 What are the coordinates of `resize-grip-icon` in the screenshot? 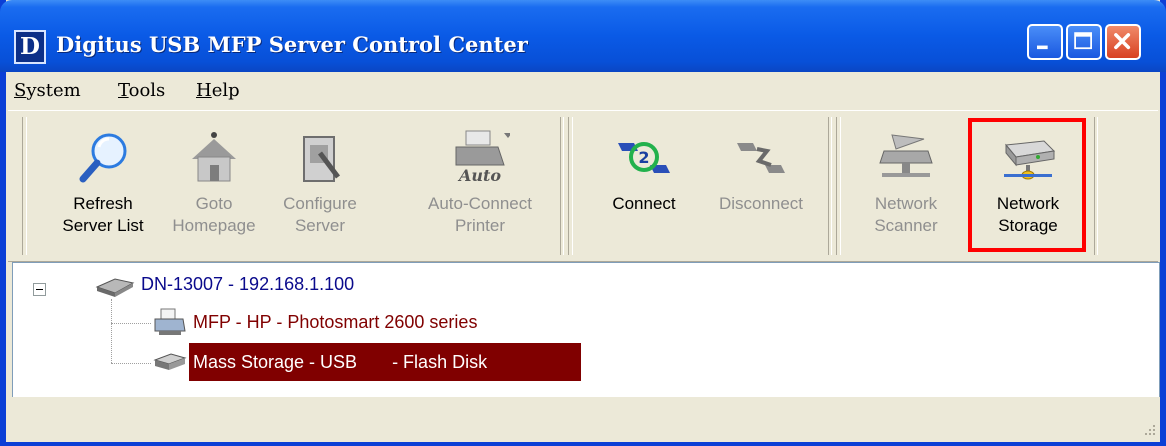 It's located at (1149, 429).